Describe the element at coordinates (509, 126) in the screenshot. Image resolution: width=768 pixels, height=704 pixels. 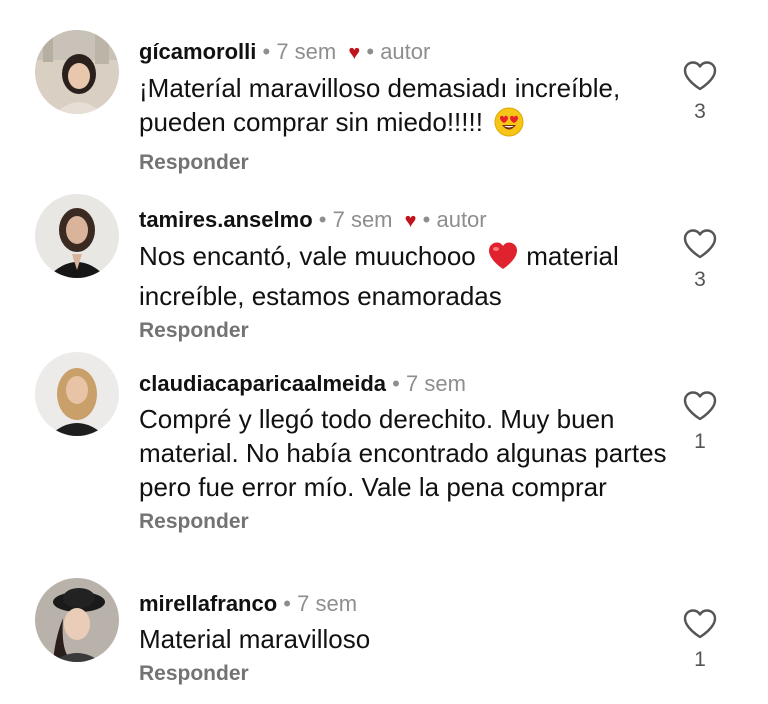
I see `heart-eyes-emoji-icon` at that location.